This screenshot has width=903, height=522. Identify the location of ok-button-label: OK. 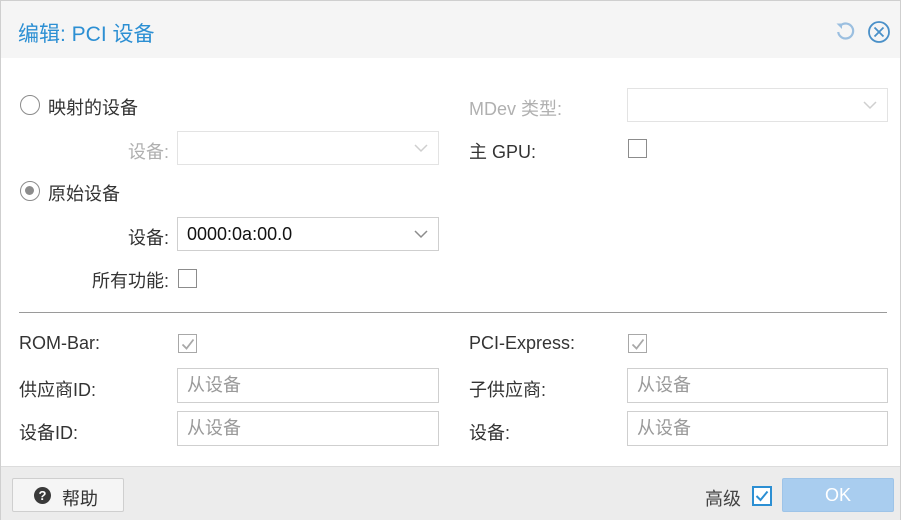
(837, 495).